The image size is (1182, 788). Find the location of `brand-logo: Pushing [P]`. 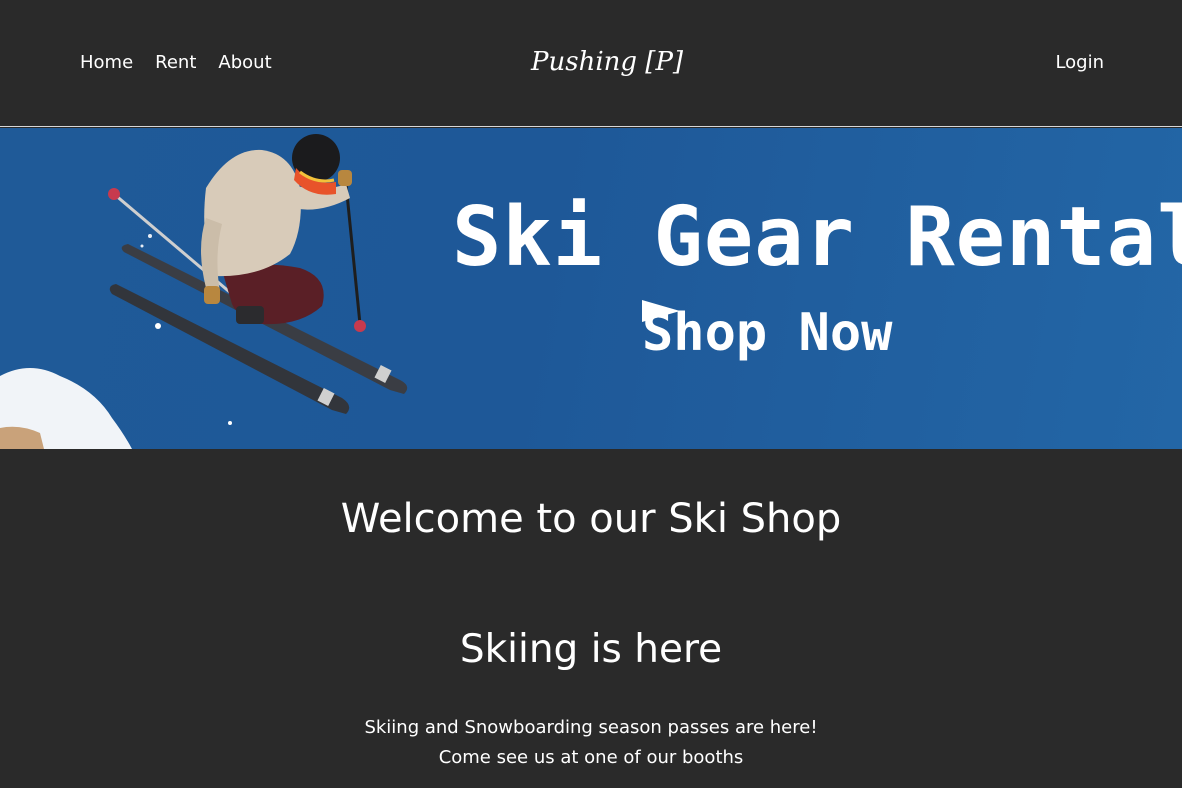

brand-logo: Pushing [P] is located at coordinates (607, 62).